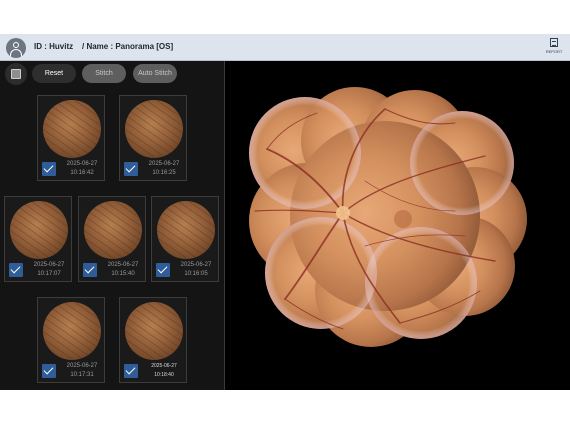  What do you see at coordinates (104, 73) in the screenshot?
I see `stitch-button: Stitch` at bounding box center [104, 73].